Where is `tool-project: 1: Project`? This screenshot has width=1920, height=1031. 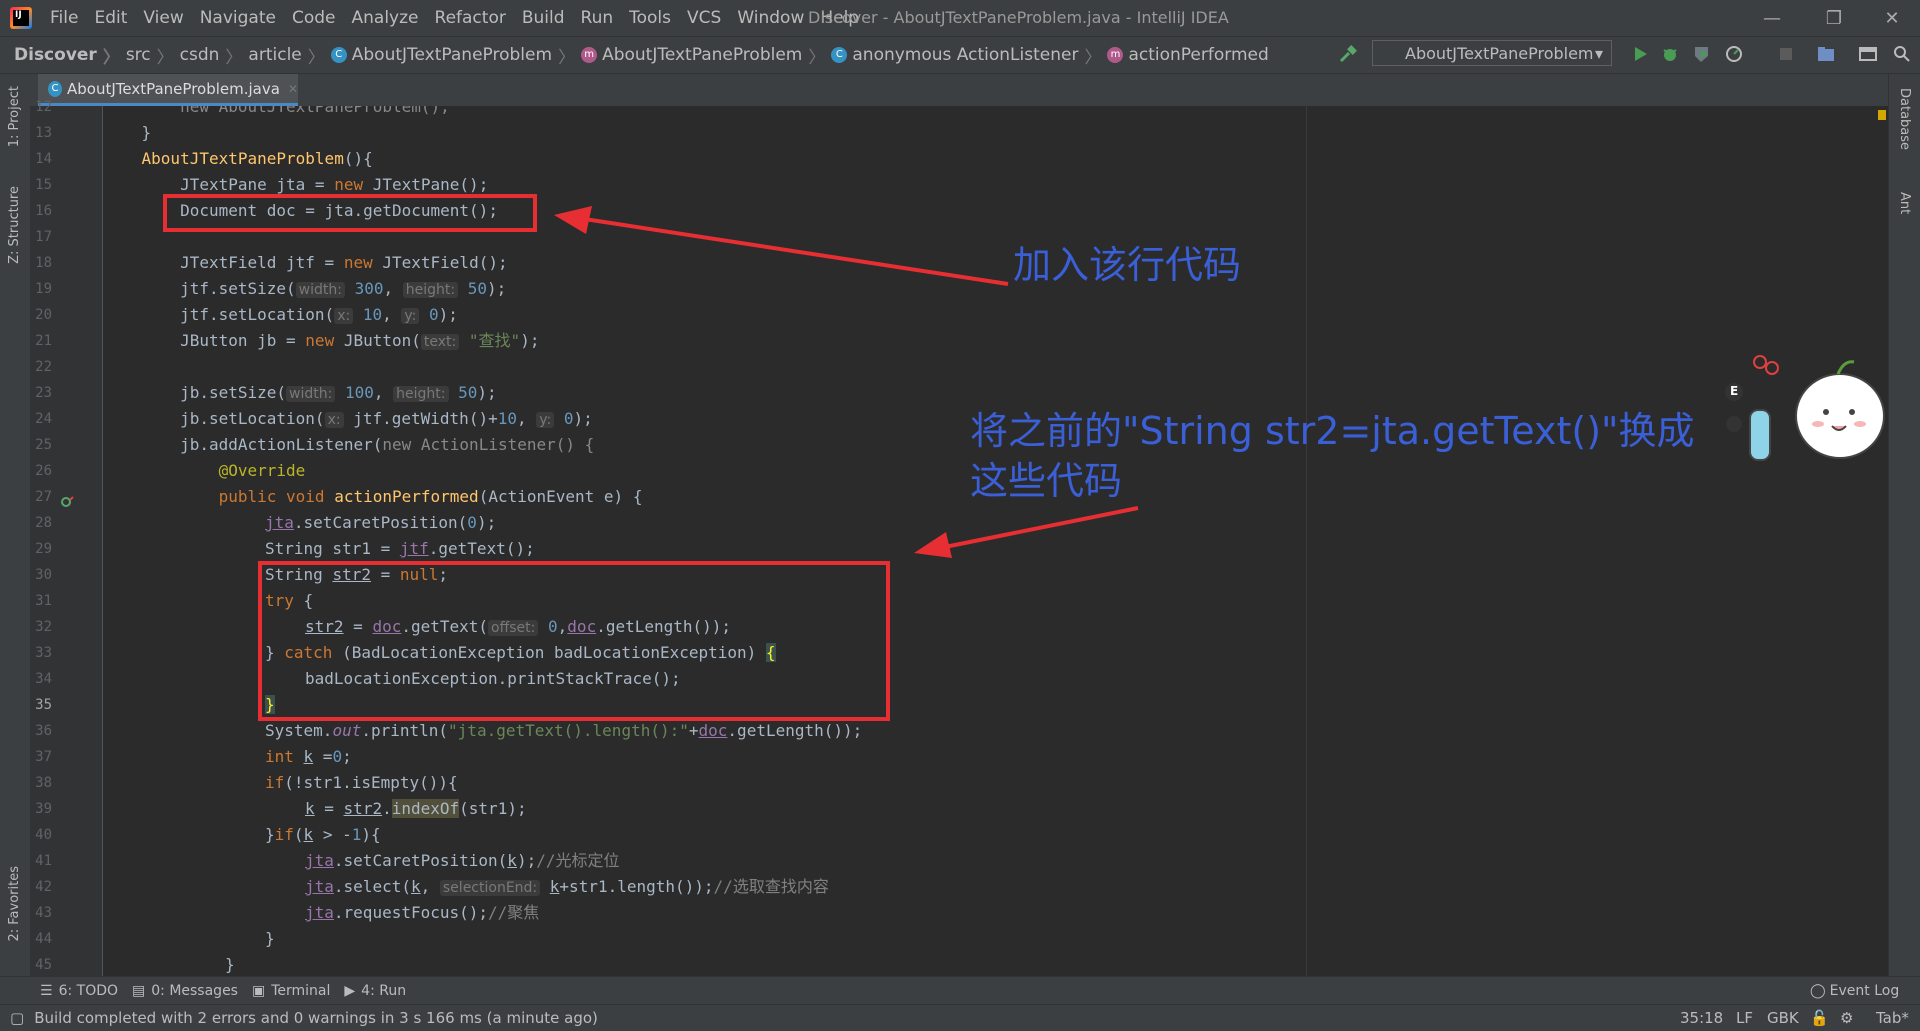
tool-project: 1: Project is located at coordinates (14, 116).